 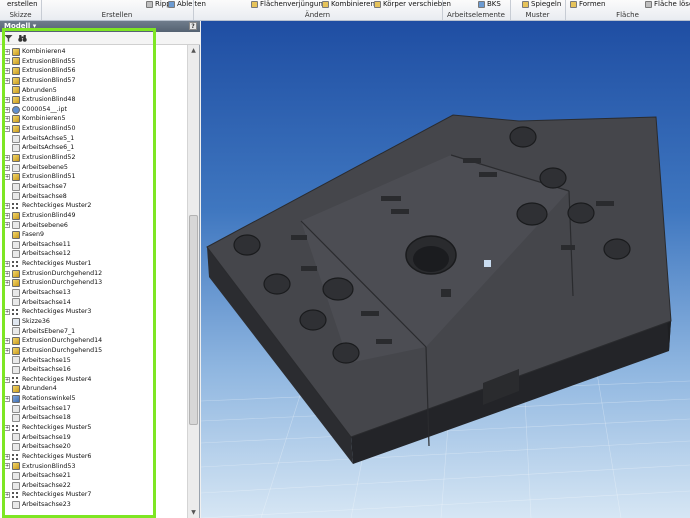 I want to click on browser-title-dropdown-icon: ▾, so click(x=35, y=26).